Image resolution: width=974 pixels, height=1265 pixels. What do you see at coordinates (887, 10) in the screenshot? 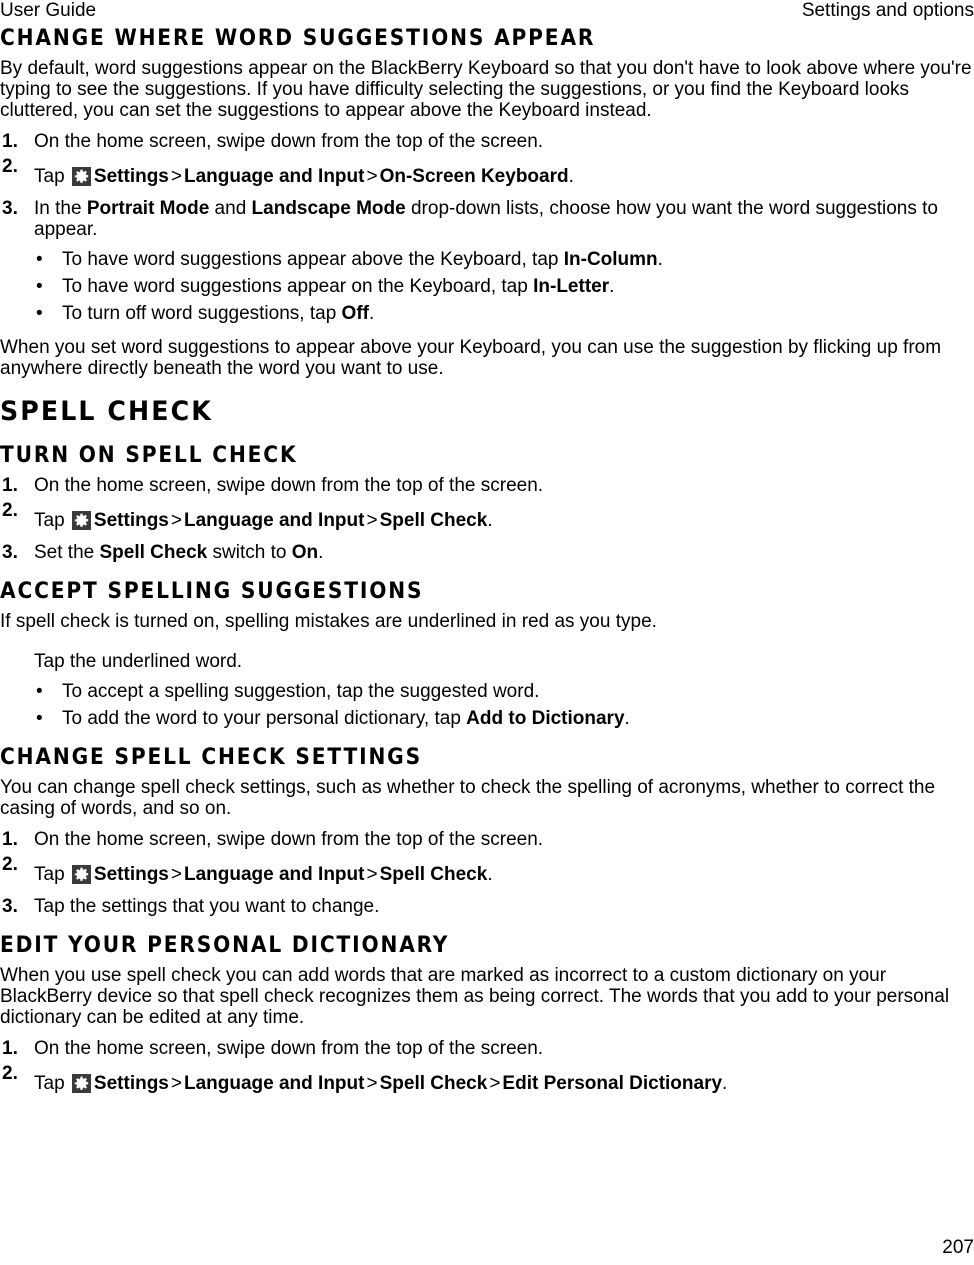
I see `running-header-right: Settings and options` at bounding box center [887, 10].